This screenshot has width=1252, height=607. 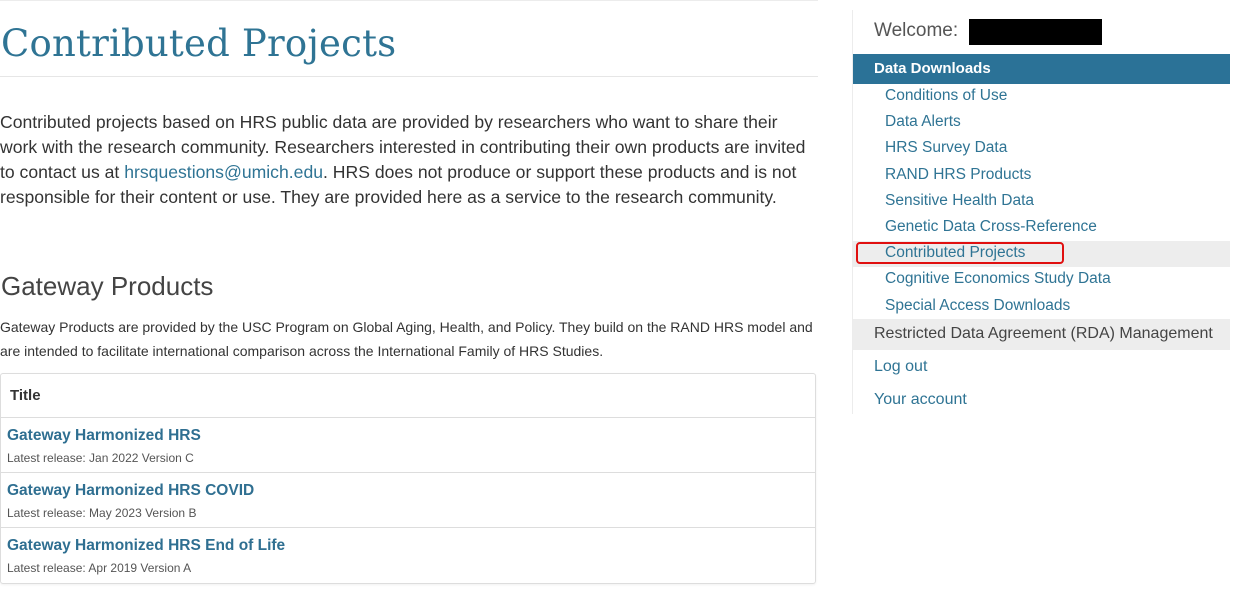 I want to click on nav-header-data-downloads: Data Downloads, so click(x=1041, y=69).